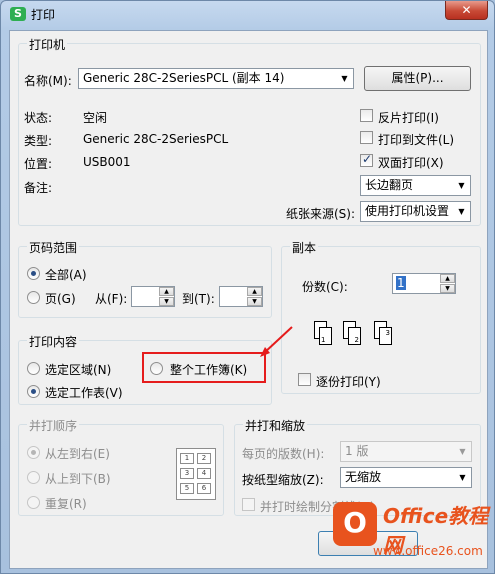 The width and height of the screenshot is (495, 574). What do you see at coordinates (407, 211) in the screenshot?
I see `paper-source-value: 使用打印机设置` at bounding box center [407, 211].